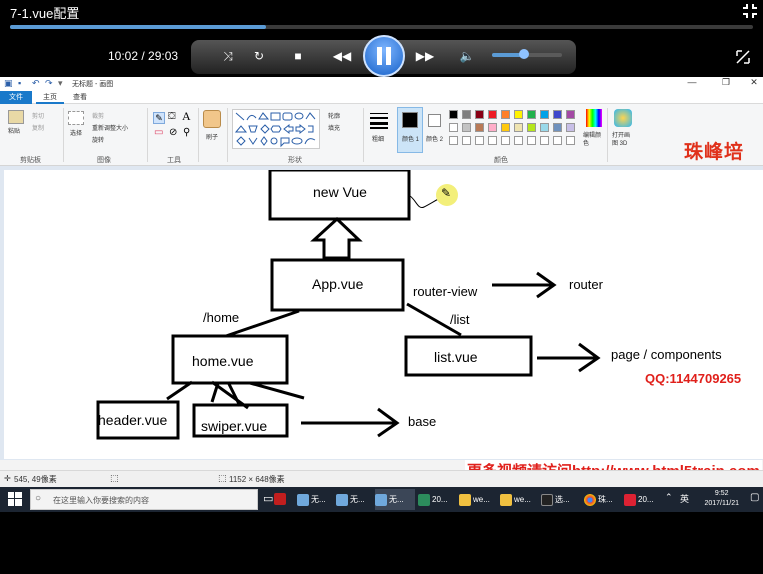 The height and width of the screenshot is (574, 763). Describe the element at coordinates (751, 82) in the screenshot. I see `close-icon: ✕` at that location.